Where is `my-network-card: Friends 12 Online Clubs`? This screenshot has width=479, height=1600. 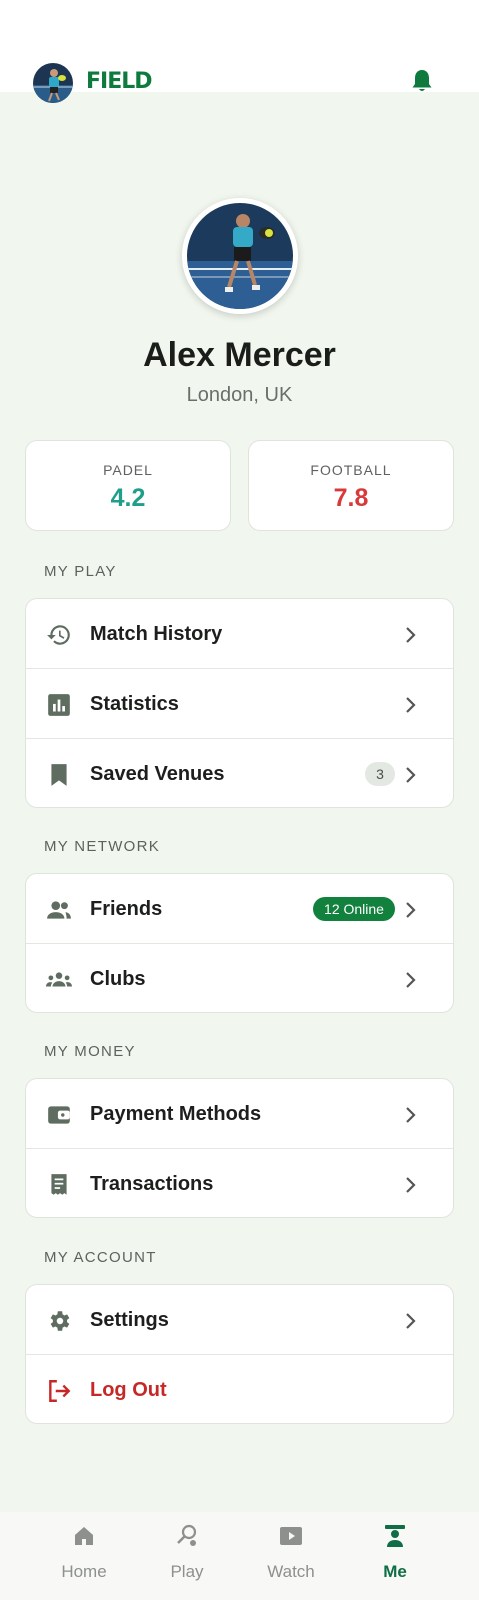
my-network-card: Friends 12 Online Clubs is located at coordinates (239, 943).